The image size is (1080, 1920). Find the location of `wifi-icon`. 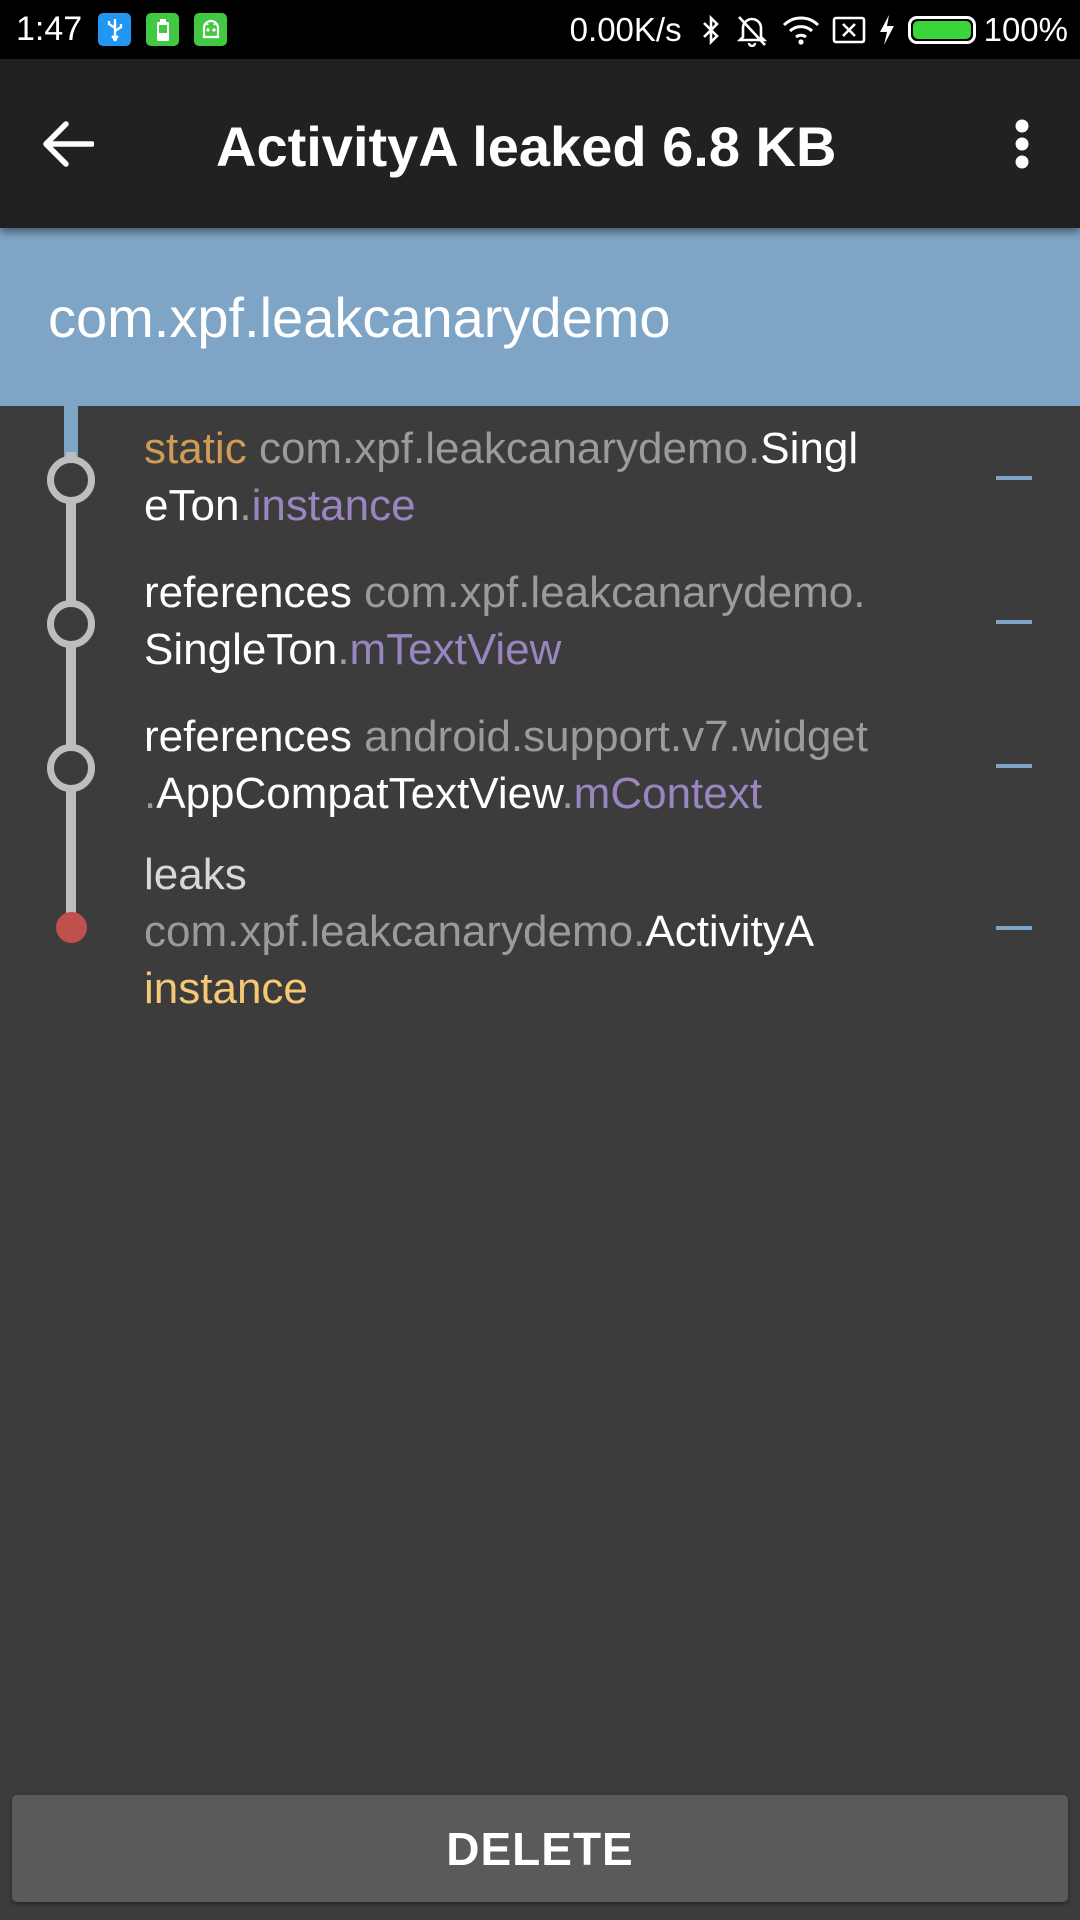

wifi-icon is located at coordinates (800, 30).